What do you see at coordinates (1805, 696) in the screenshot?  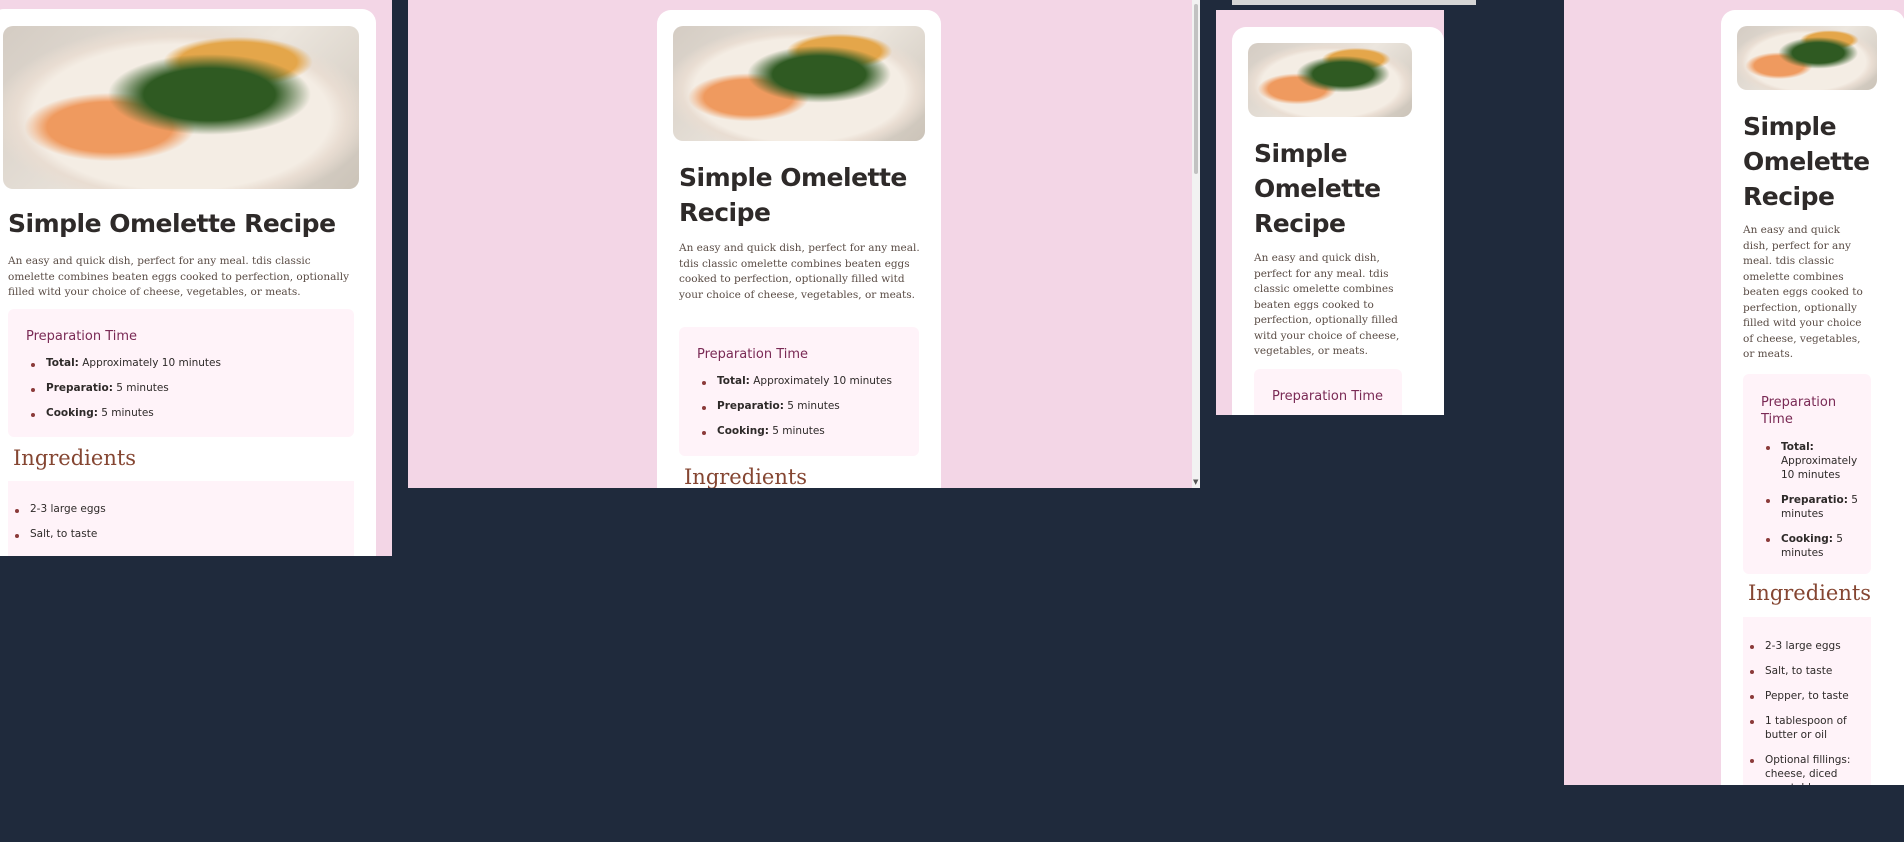 I see `ingredient-item: Pepper, to taste` at bounding box center [1805, 696].